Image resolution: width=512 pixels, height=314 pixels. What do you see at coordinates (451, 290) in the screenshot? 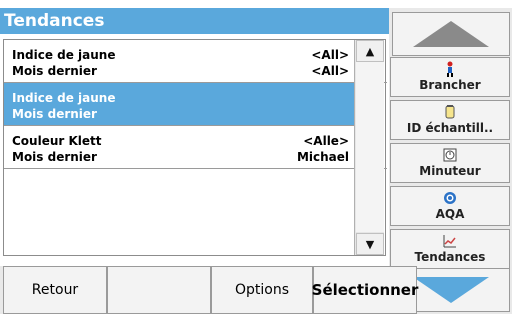
I see `triangle-down-icon` at bounding box center [451, 290].